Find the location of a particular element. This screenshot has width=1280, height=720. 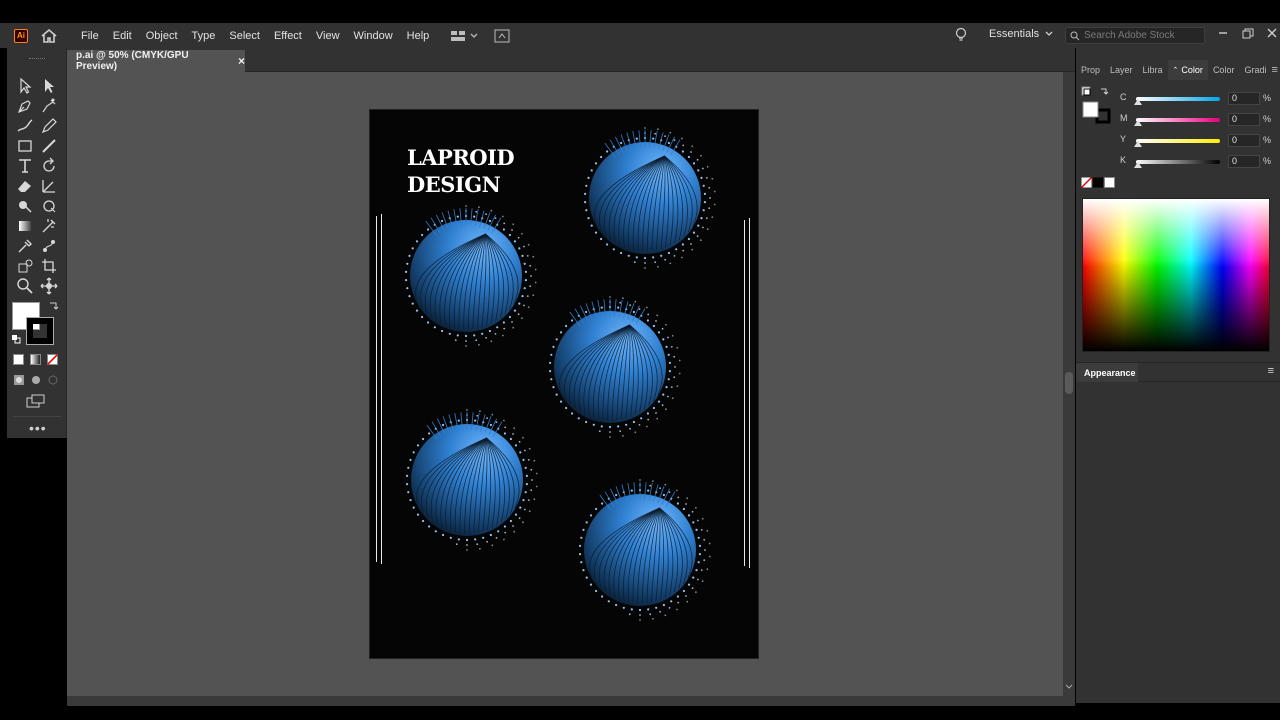

slider-cyan: C 0 % is located at coordinates (1195, 99).